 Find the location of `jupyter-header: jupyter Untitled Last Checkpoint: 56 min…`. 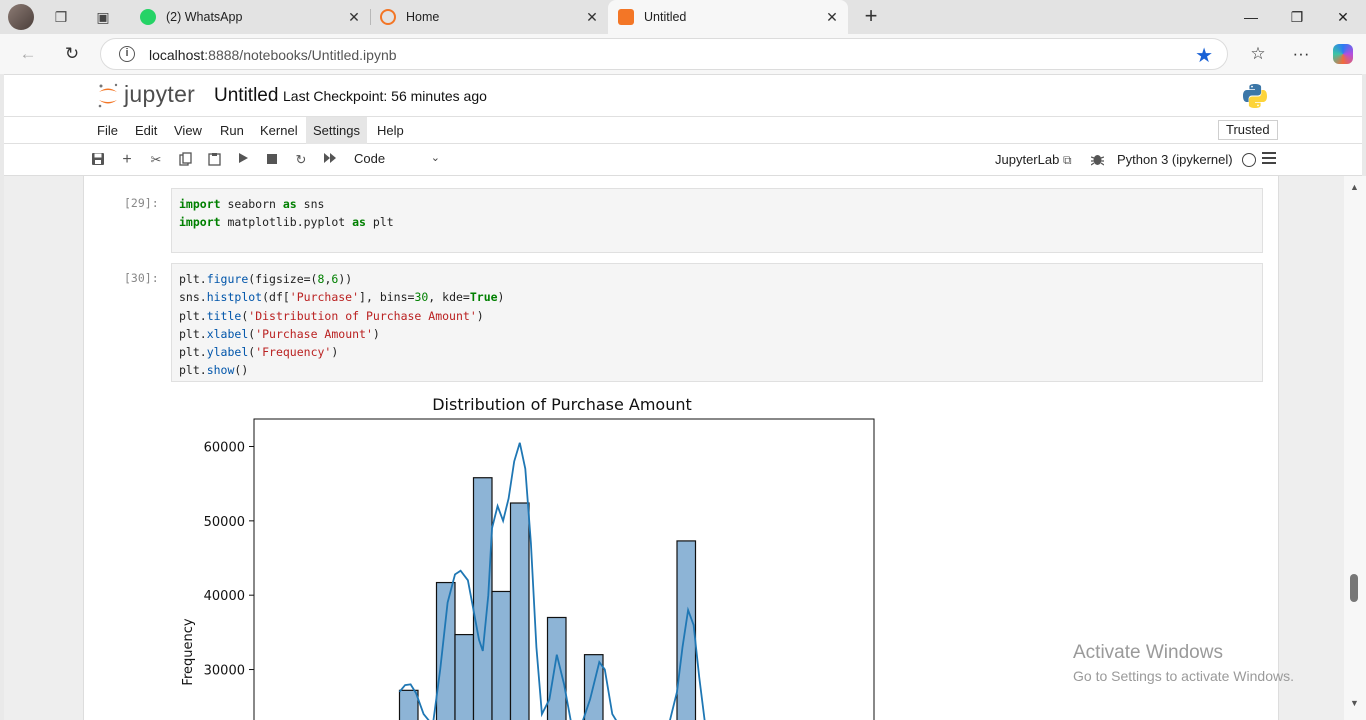

jupyter-header: jupyter Untitled Last Checkpoint: 56 min… is located at coordinates (683, 95).